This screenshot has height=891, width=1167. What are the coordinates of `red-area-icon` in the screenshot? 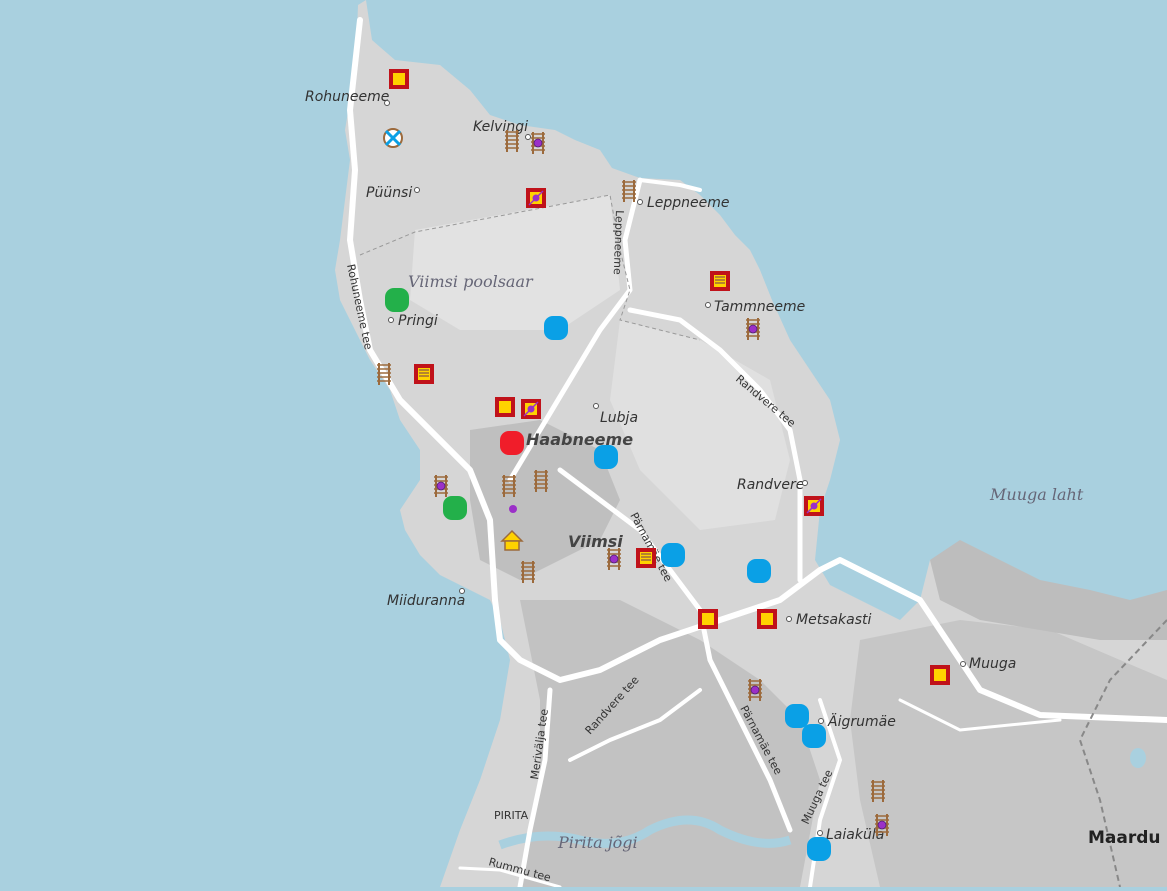 It's located at (512, 443).